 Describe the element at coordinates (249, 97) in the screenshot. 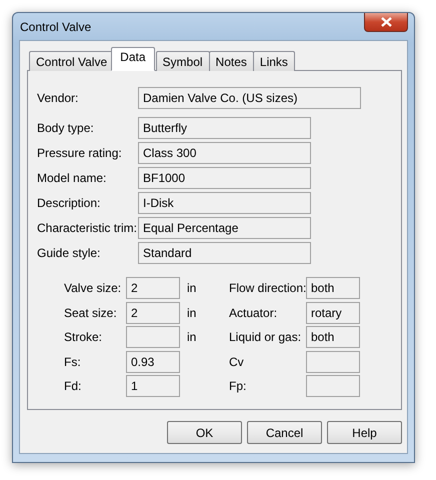

I see `input-field: Damien Valve Co. (US sizes)` at that location.